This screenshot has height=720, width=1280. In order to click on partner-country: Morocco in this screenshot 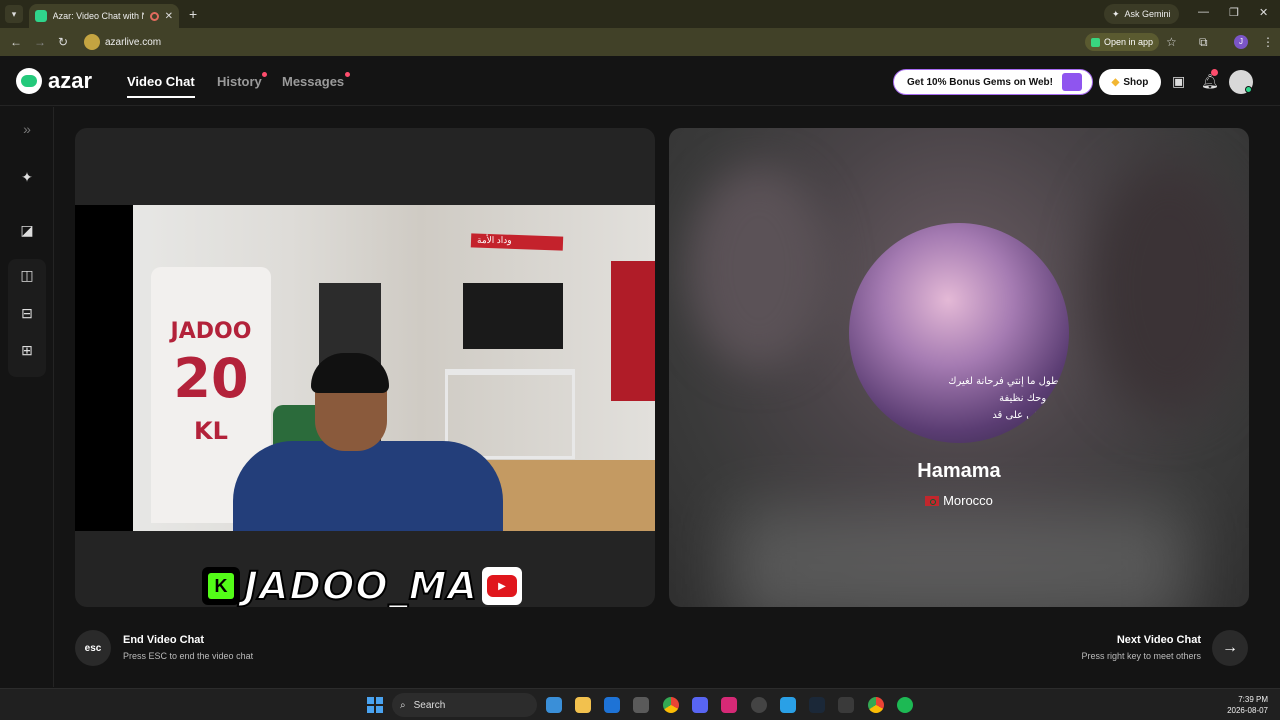, I will do `click(959, 500)`.